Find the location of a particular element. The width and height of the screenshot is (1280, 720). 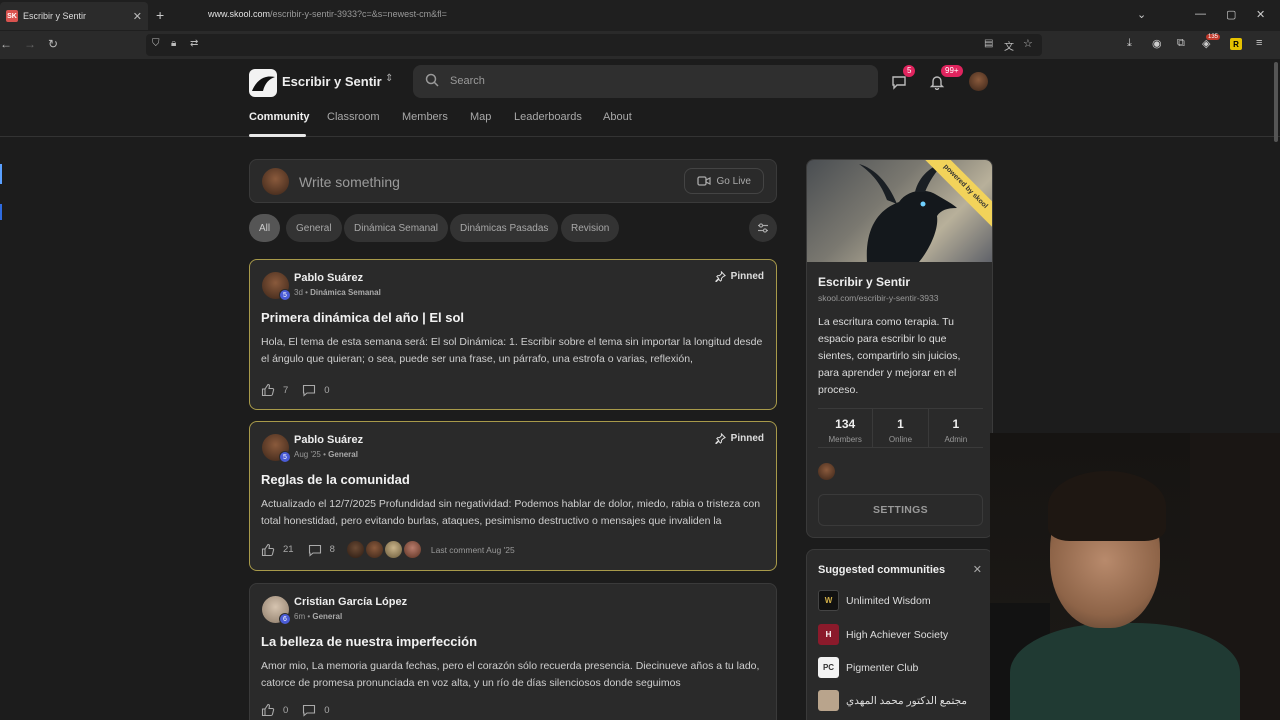

webcam-overlay is located at coordinates (1135, 576).